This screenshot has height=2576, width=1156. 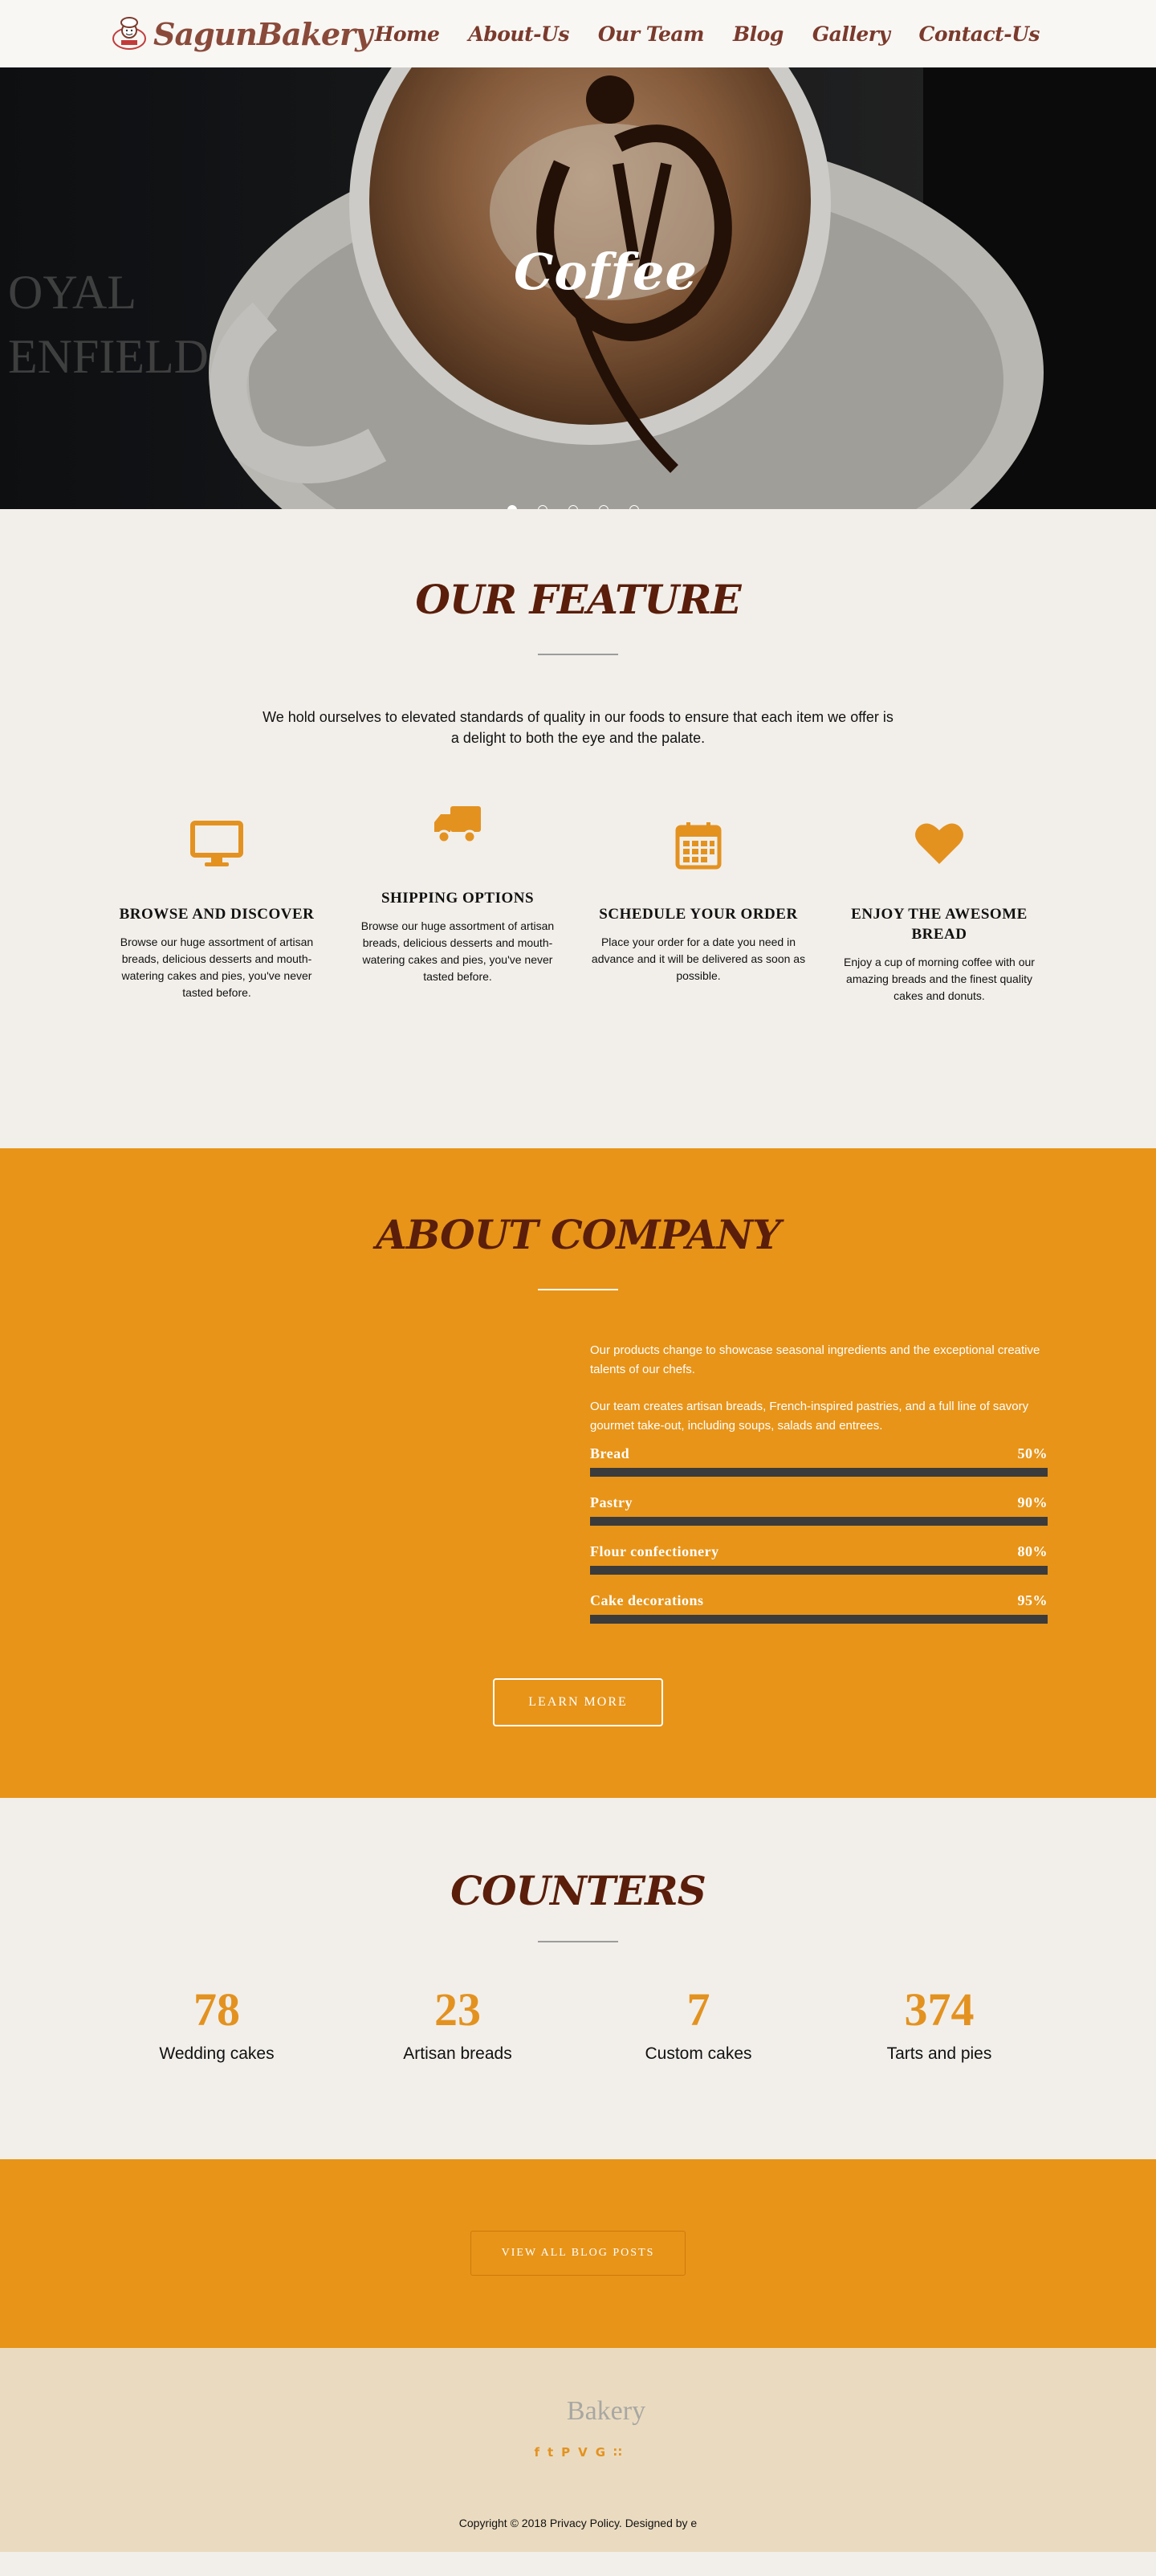 I want to click on skill-header: Bread 50%, so click(x=819, y=1453).